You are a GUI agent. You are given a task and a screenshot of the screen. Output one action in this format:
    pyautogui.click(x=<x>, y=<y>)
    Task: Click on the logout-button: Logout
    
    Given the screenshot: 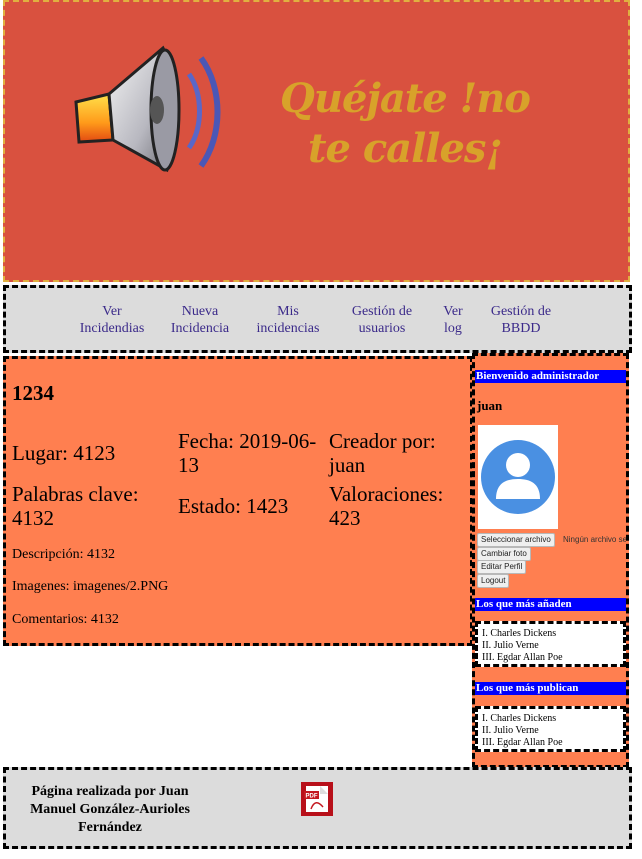 What is the action you would take?
    pyautogui.click(x=493, y=581)
    